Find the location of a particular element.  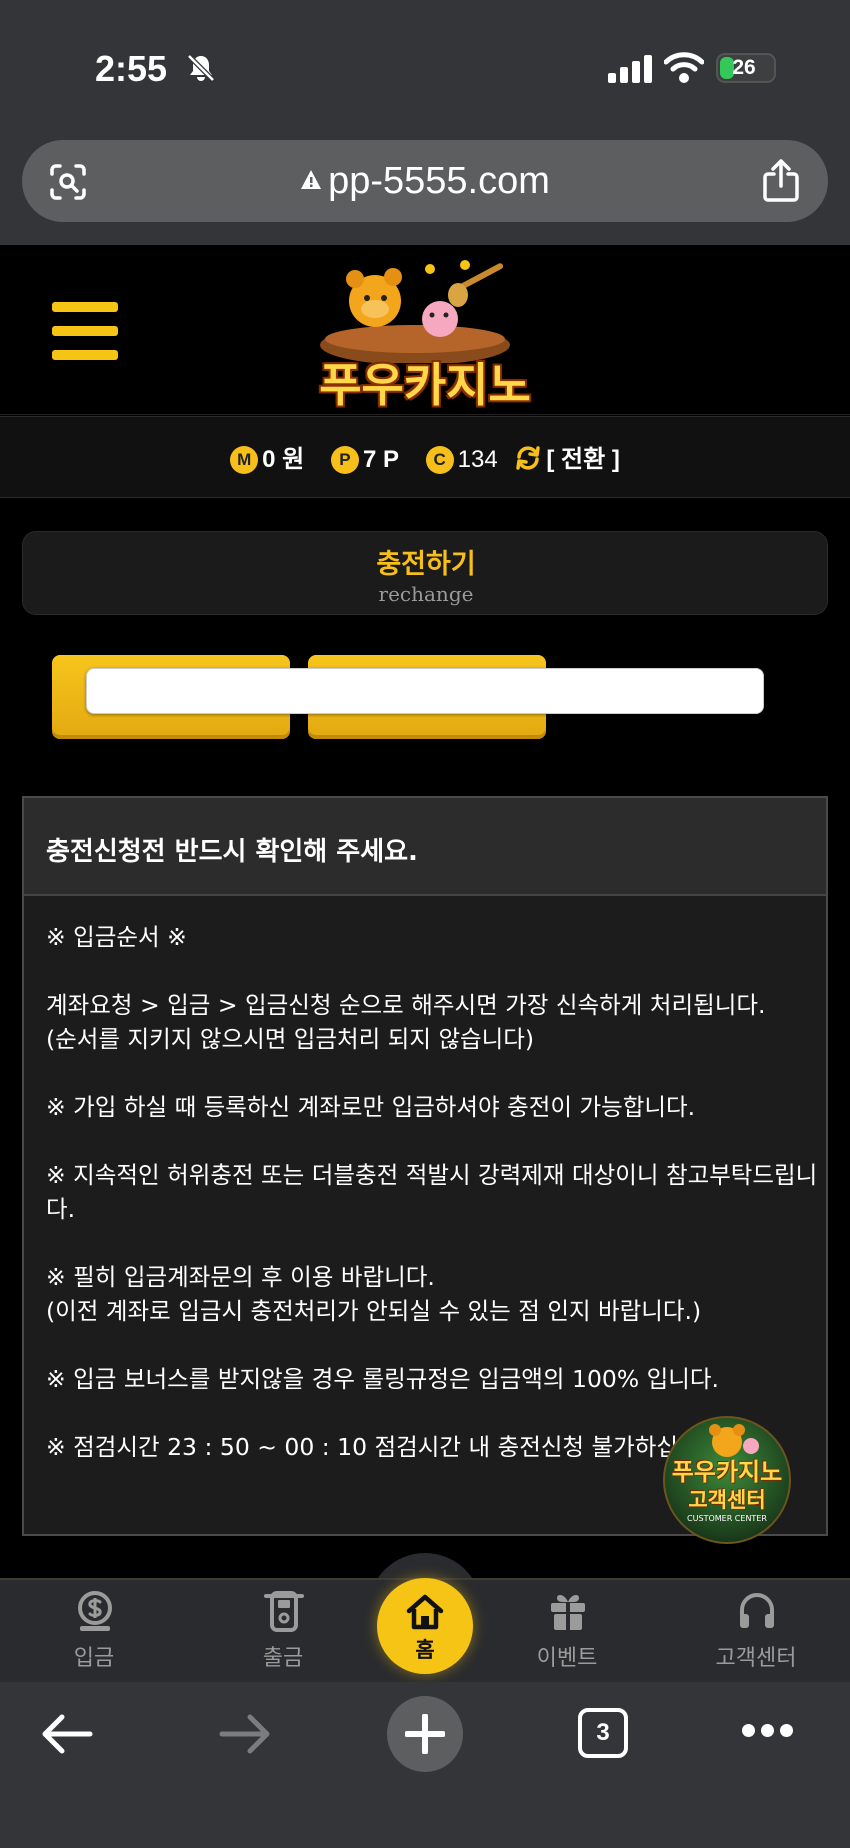

site-logo: 푸우카지노 is located at coordinates (425, 332).